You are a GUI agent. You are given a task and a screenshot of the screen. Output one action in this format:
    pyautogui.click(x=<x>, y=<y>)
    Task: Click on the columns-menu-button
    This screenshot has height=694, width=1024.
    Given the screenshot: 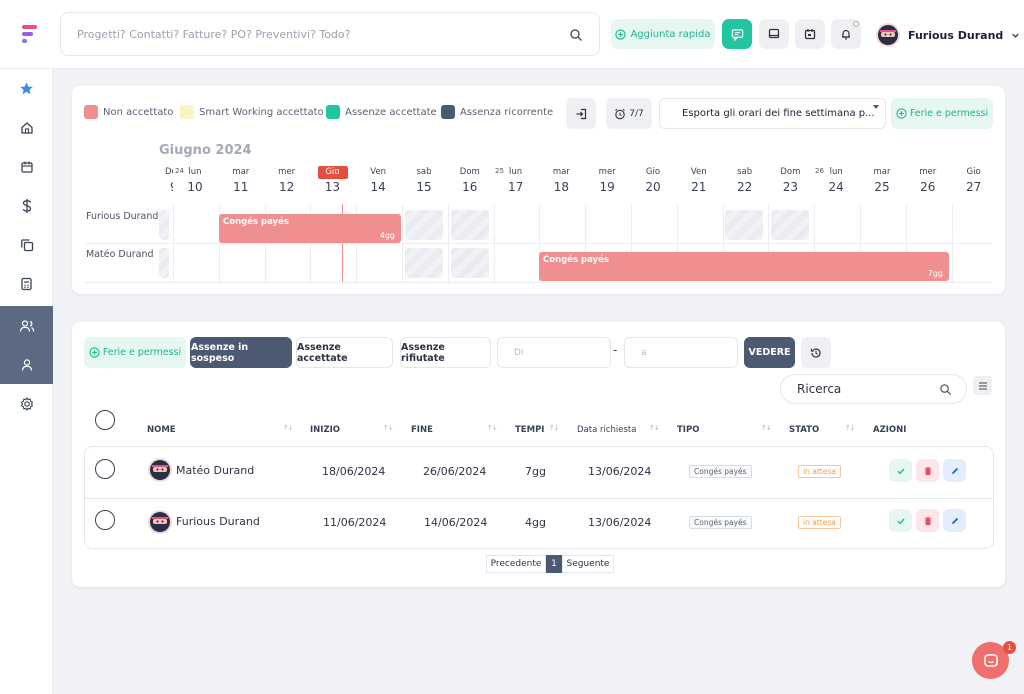 What is the action you would take?
    pyautogui.click(x=982, y=385)
    